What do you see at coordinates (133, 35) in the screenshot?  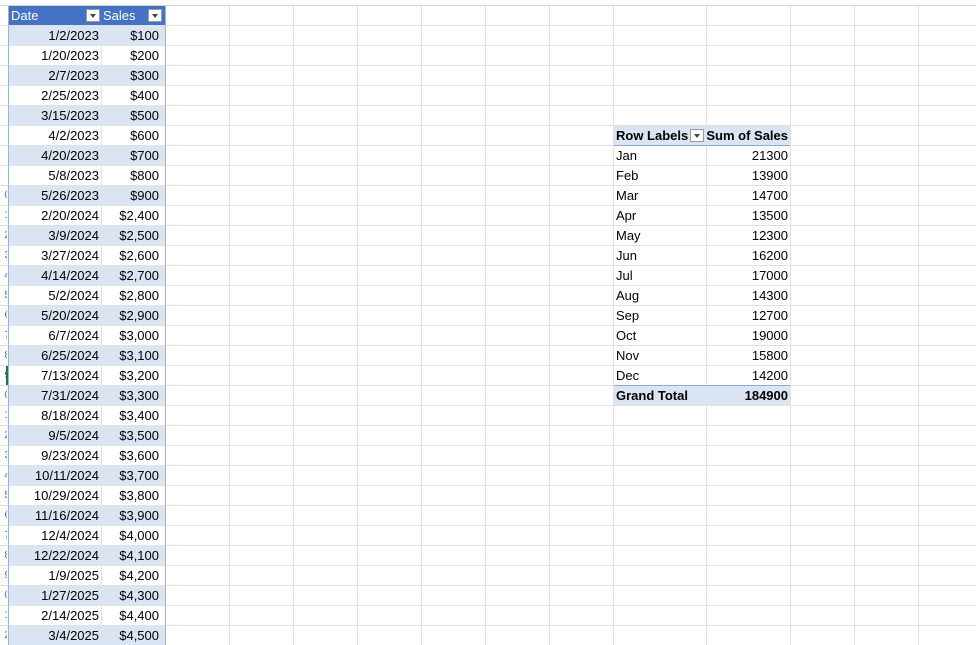 I see `table-cell-sales: $100` at bounding box center [133, 35].